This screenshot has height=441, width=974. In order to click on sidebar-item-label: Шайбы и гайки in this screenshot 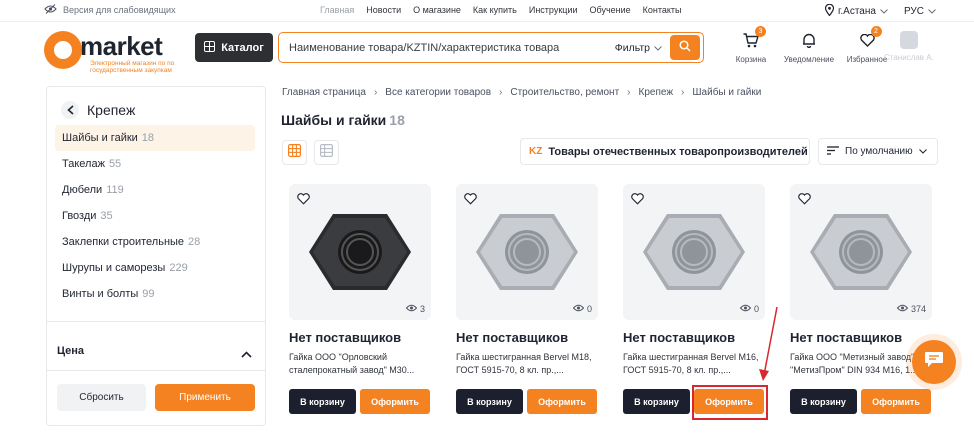, I will do `click(100, 138)`.